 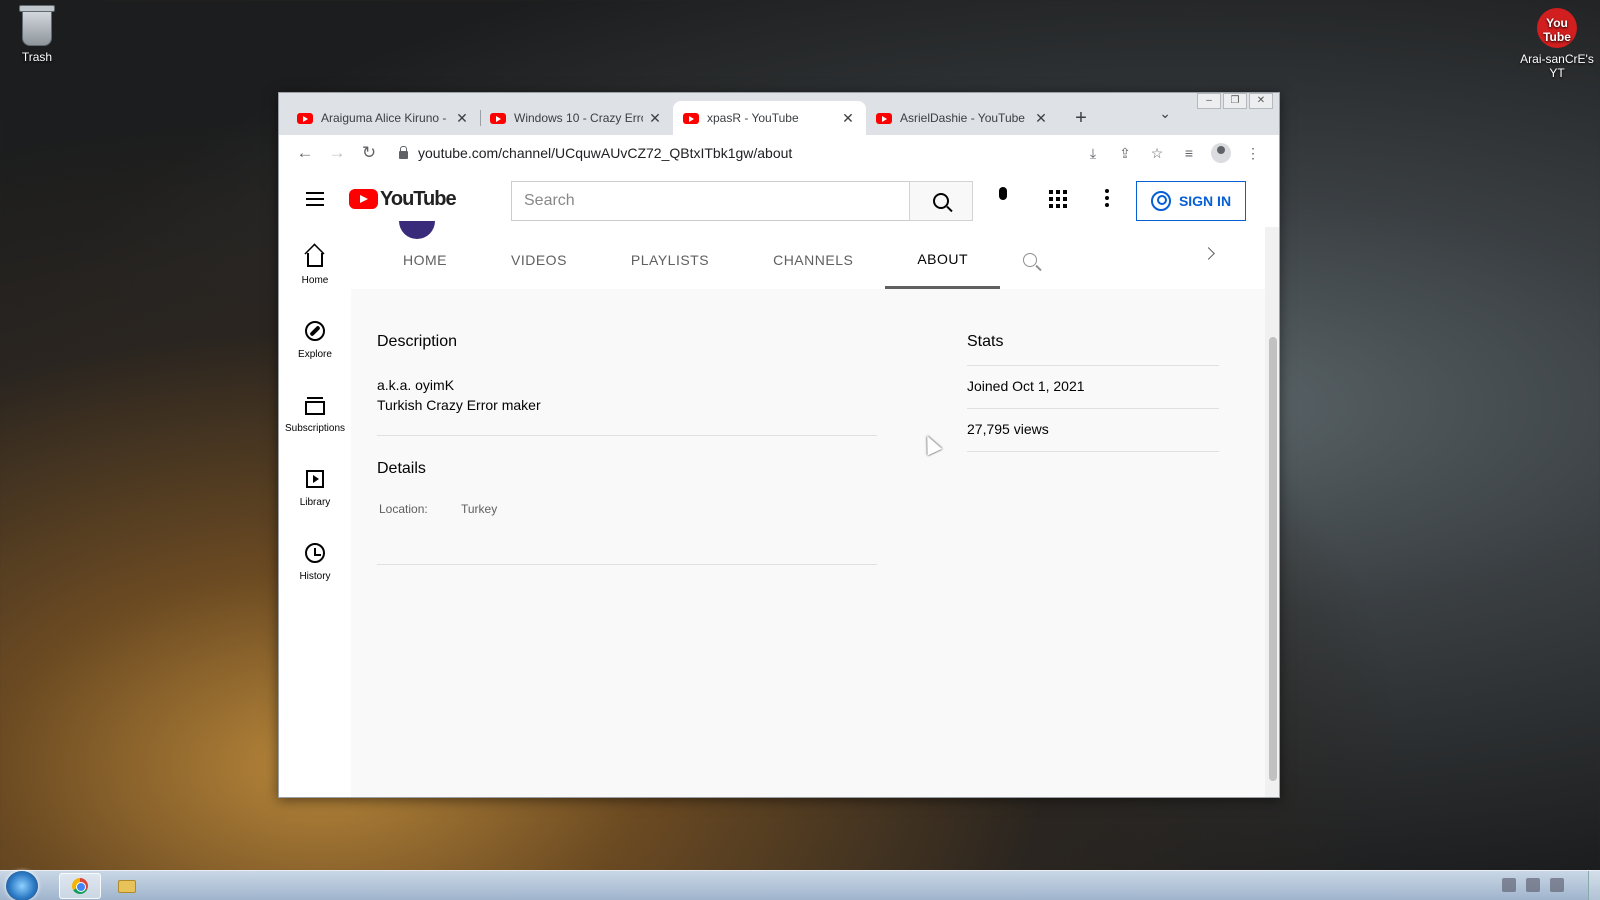 What do you see at coordinates (1209, 101) in the screenshot?
I see `minimize-button: –` at bounding box center [1209, 101].